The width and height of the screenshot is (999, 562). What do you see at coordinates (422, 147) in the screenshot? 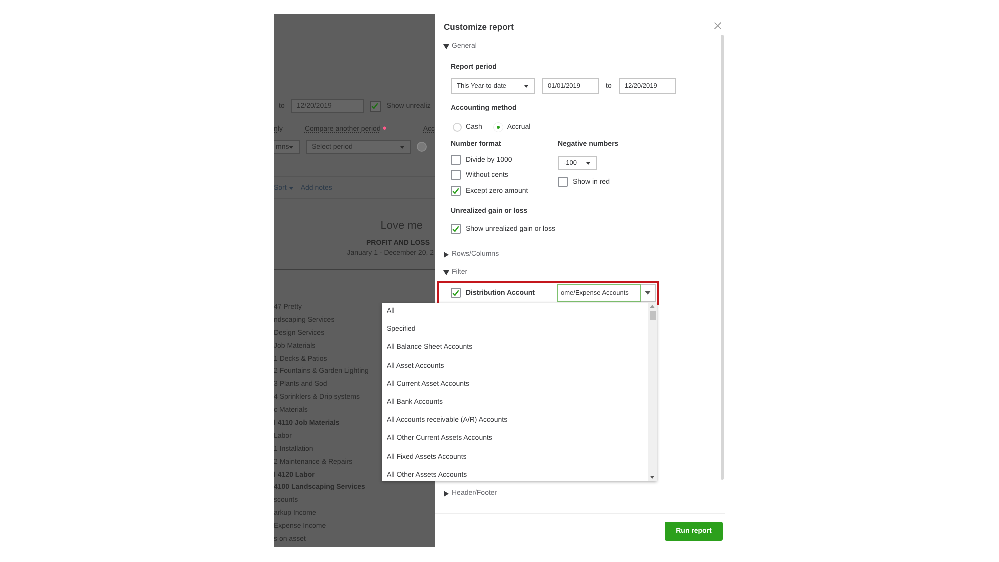
I see `radio-icon` at bounding box center [422, 147].